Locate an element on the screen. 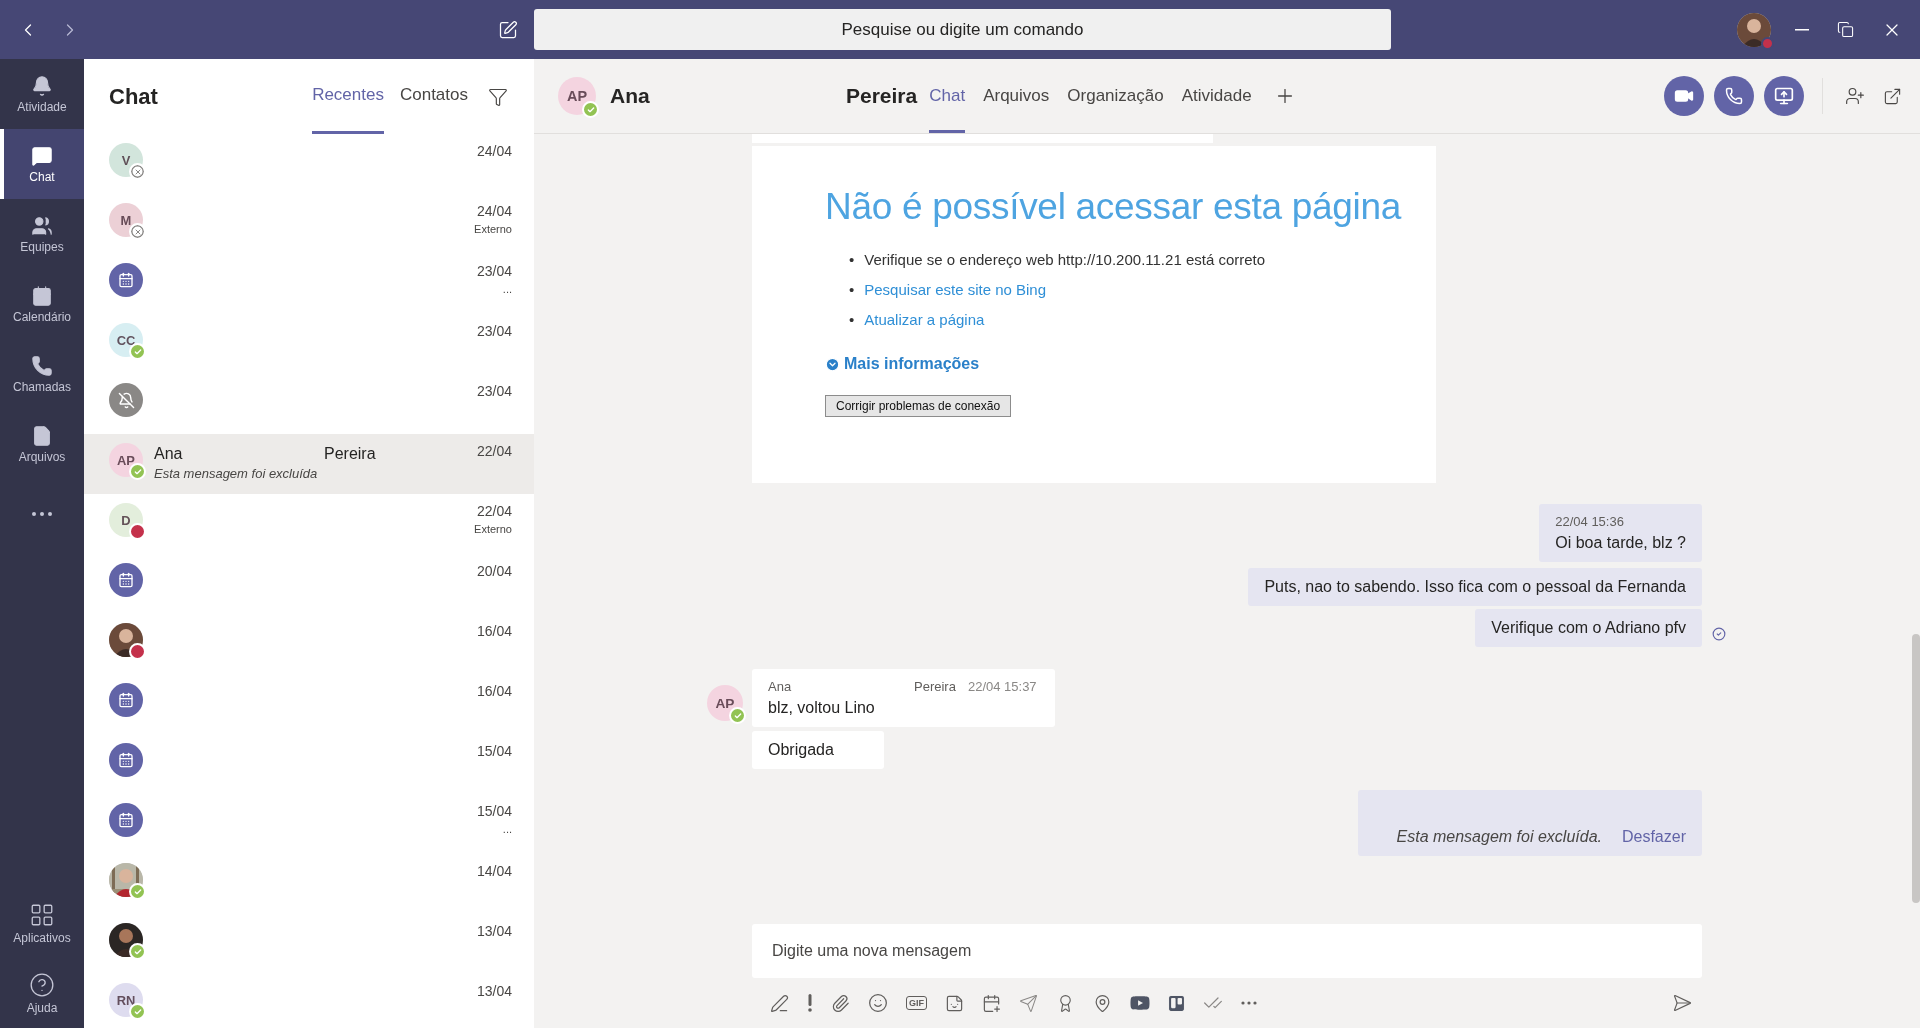  emoji-icon is located at coordinates (878, 1003).